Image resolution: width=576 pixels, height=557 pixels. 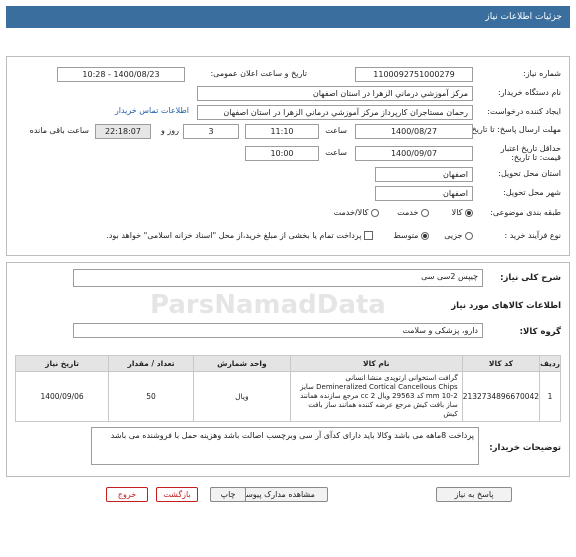 I want to click on deadline-time-label: ساعت, so click(x=336, y=130).